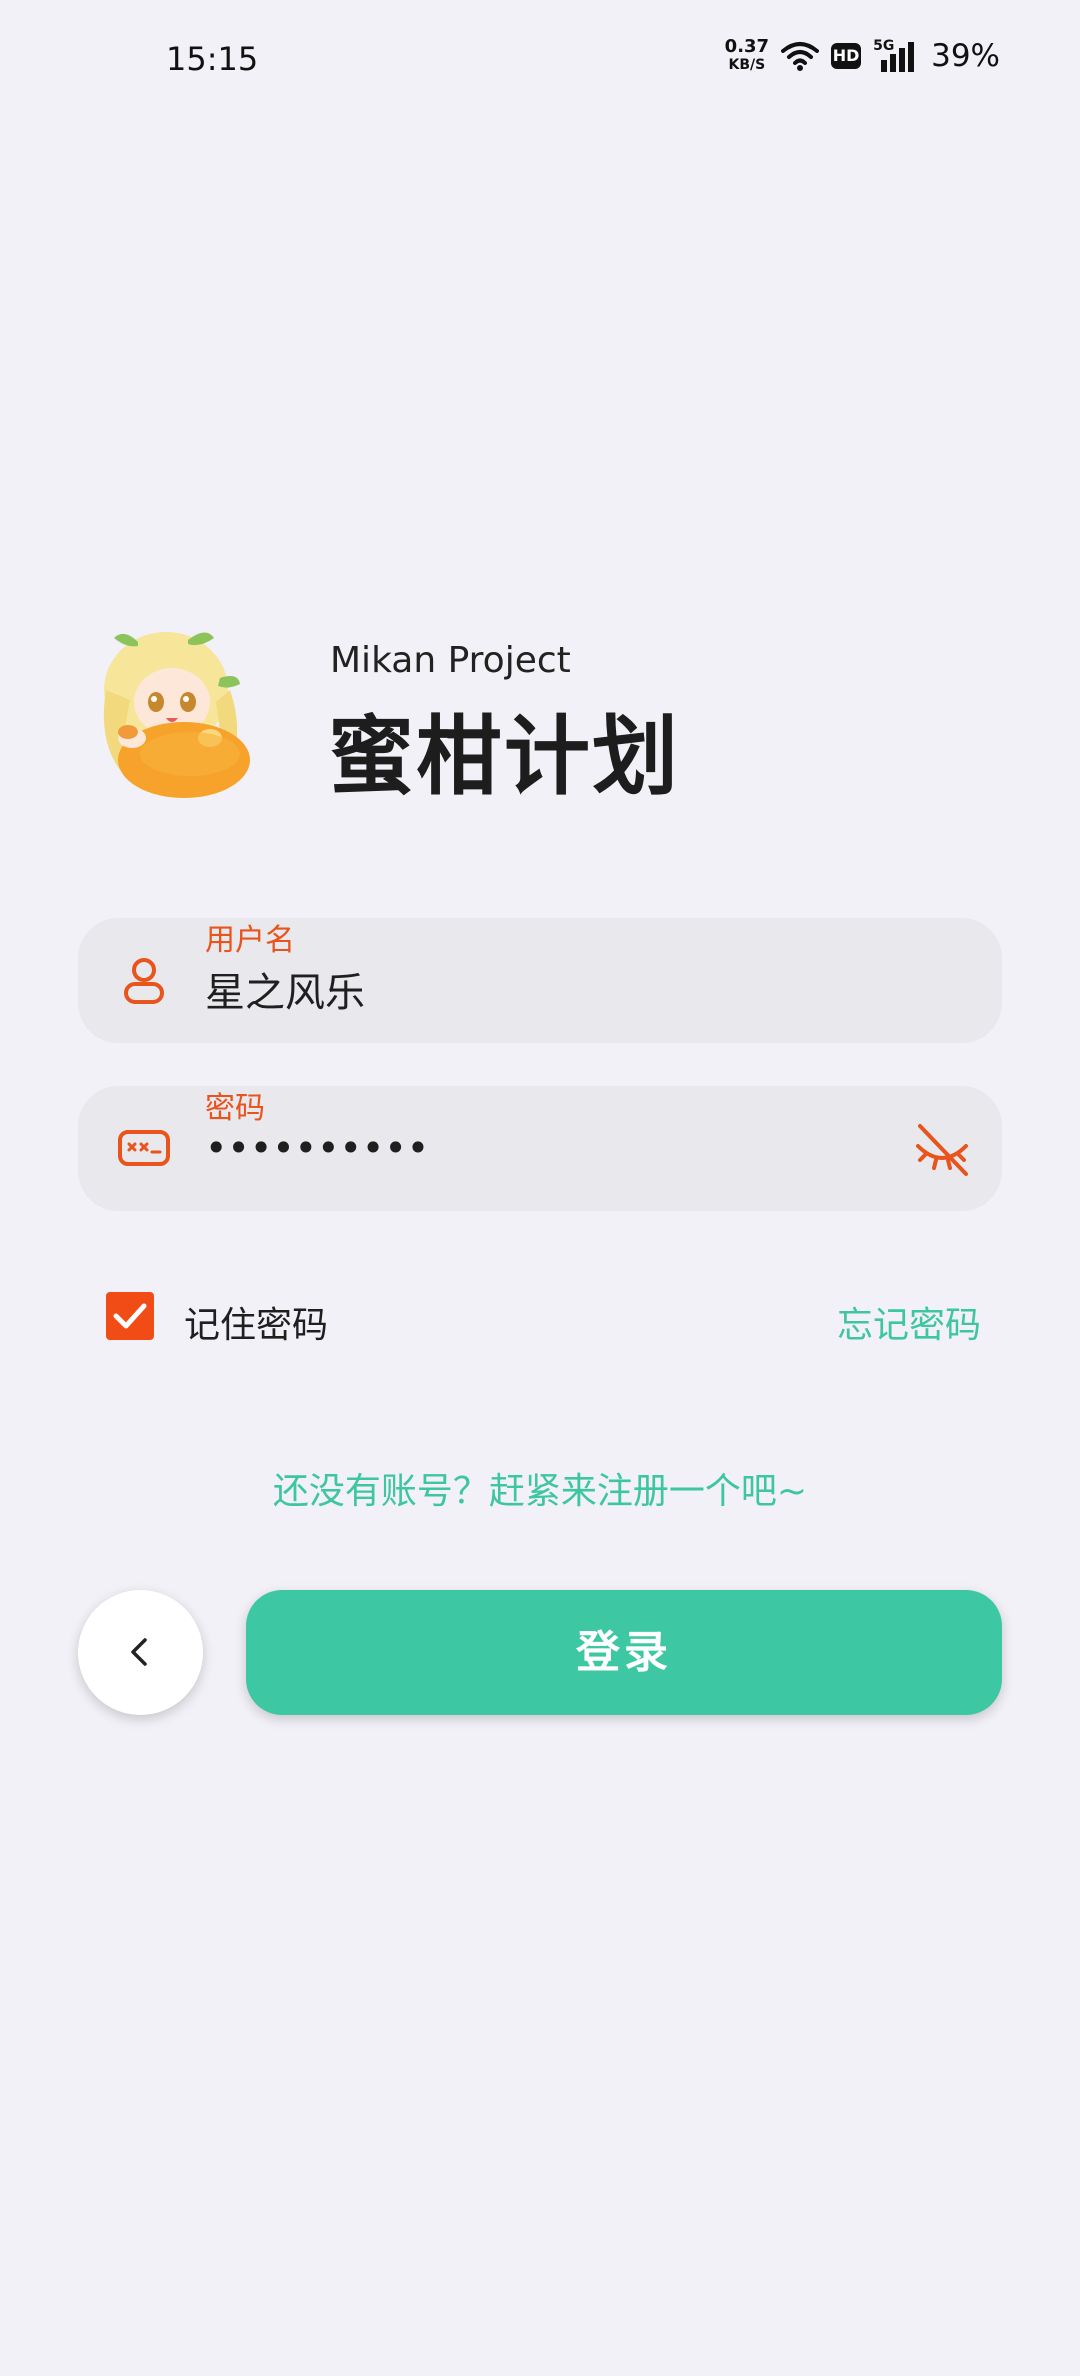  What do you see at coordinates (256, 1322) in the screenshot?
I see `remember-label: 记住密码` at bounding box center [256, 1322].